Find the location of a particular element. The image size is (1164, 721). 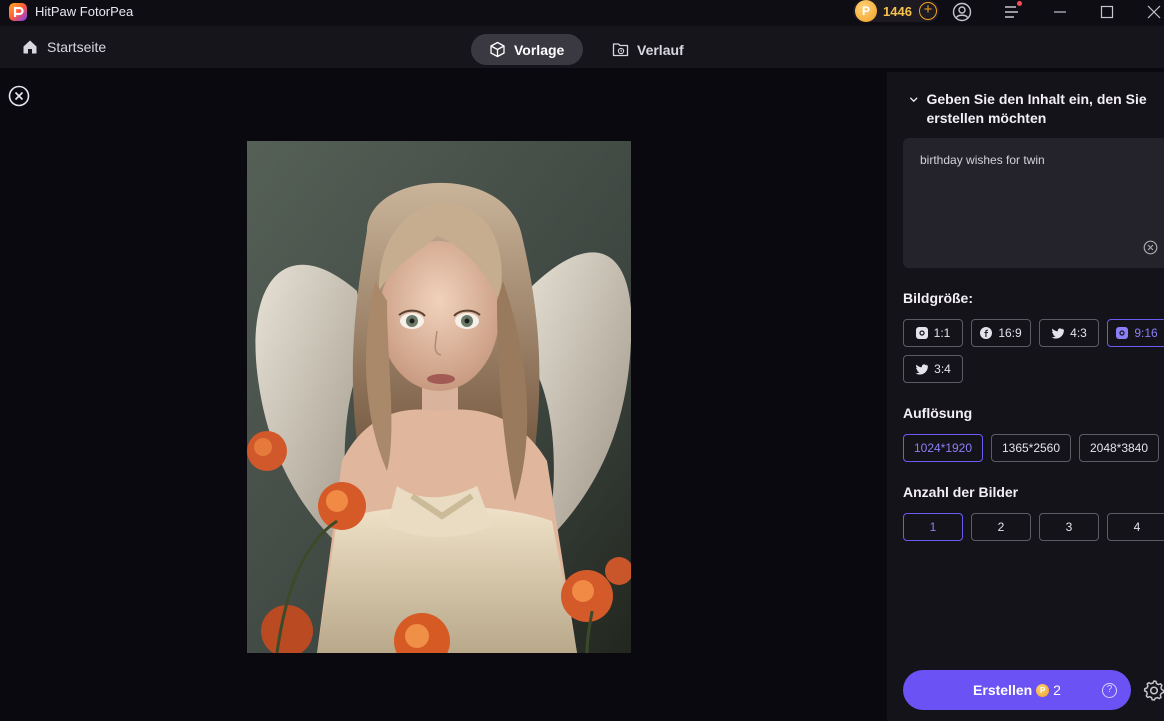

create-label: Erstellen is located at coordinates (1003, 690).